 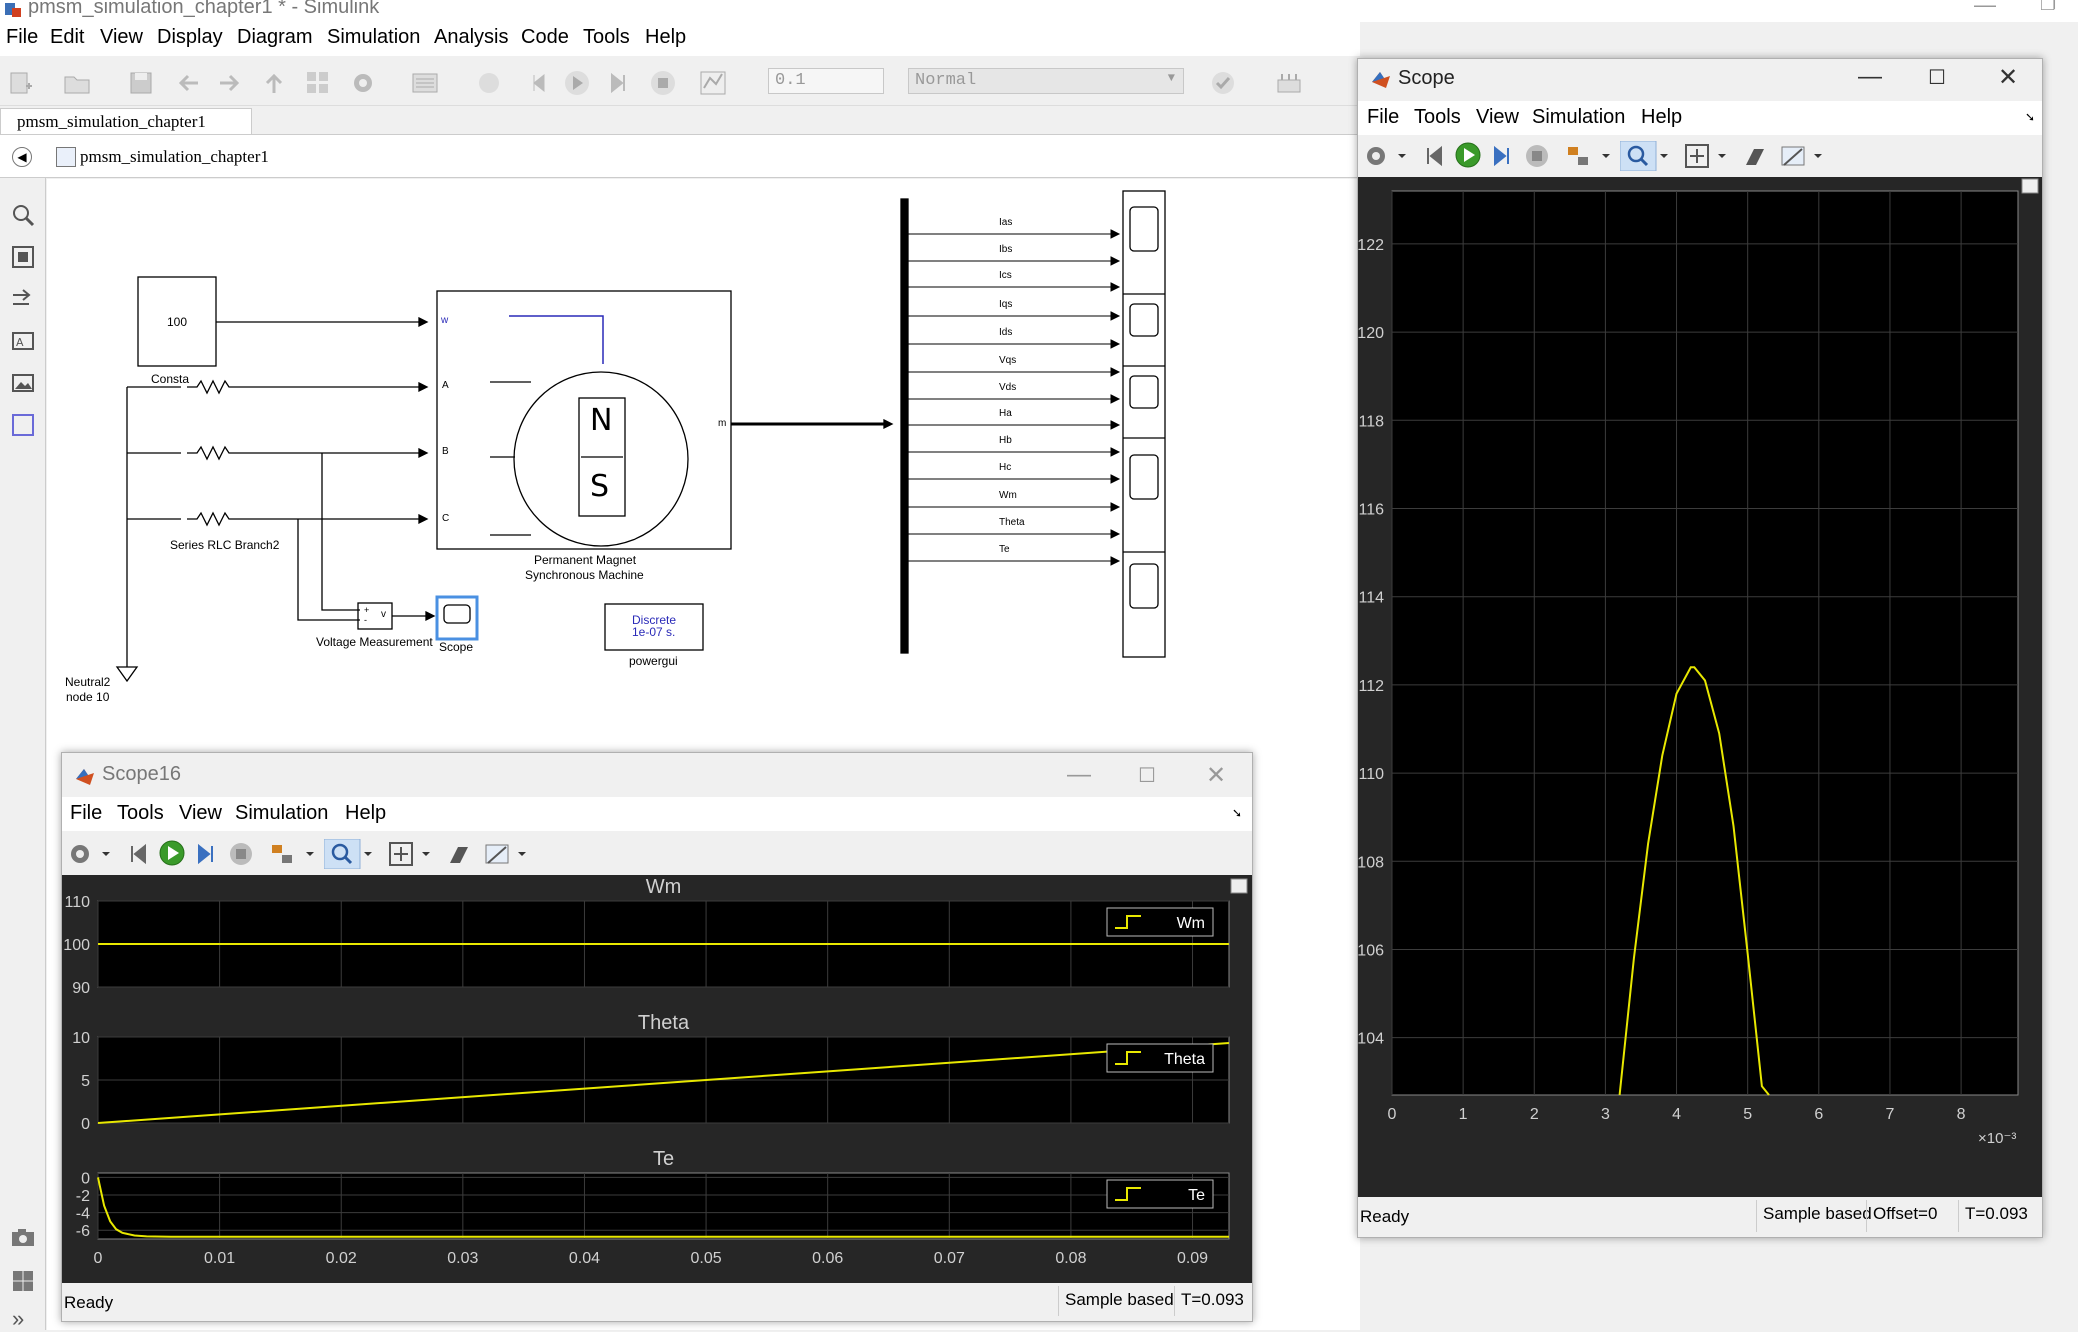 What do you see at coordinates (121, 37) in the screenshot?
I see `menu-view: View` at bounding box center [121, 37].